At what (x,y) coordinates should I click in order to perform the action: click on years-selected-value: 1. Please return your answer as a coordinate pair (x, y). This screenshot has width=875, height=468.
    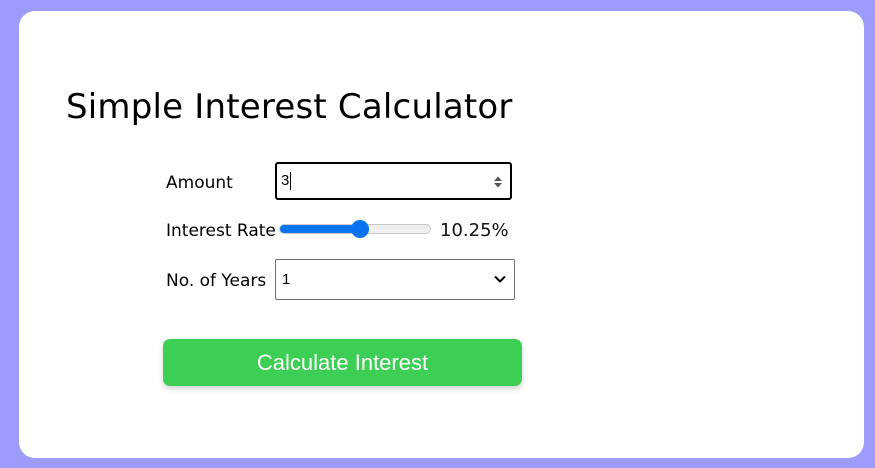
    Looking at the image, I should click on (286, 279).